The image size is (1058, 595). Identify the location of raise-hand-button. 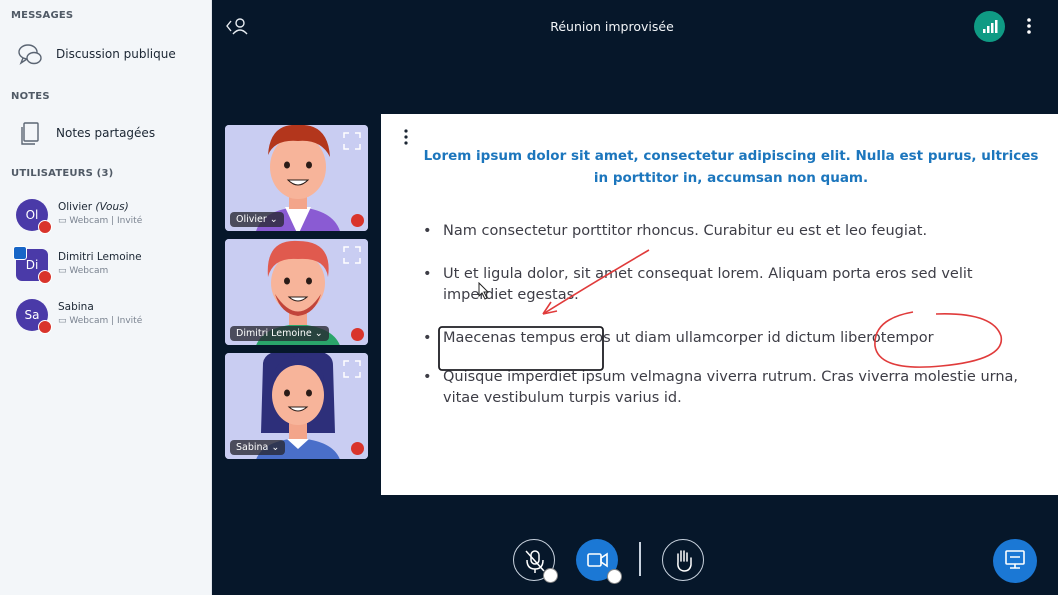
(683, 560).